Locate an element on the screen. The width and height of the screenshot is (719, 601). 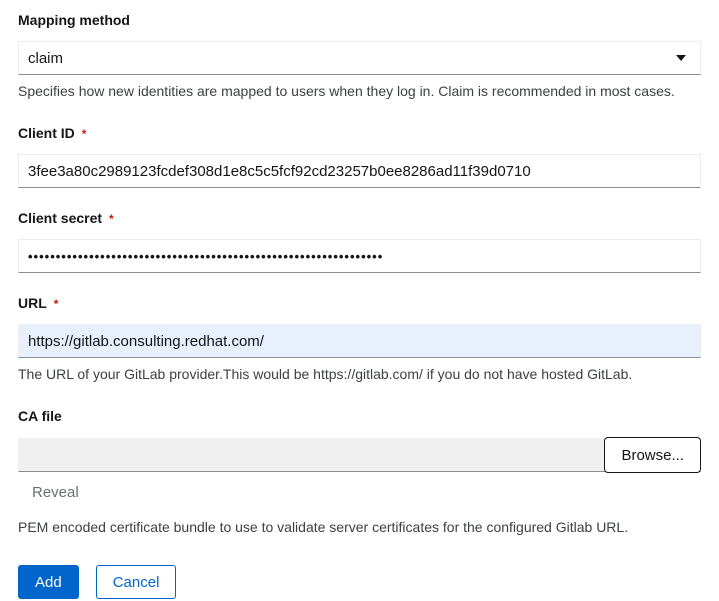
client-id-label: Client ID is located at coordinates (46, 133).